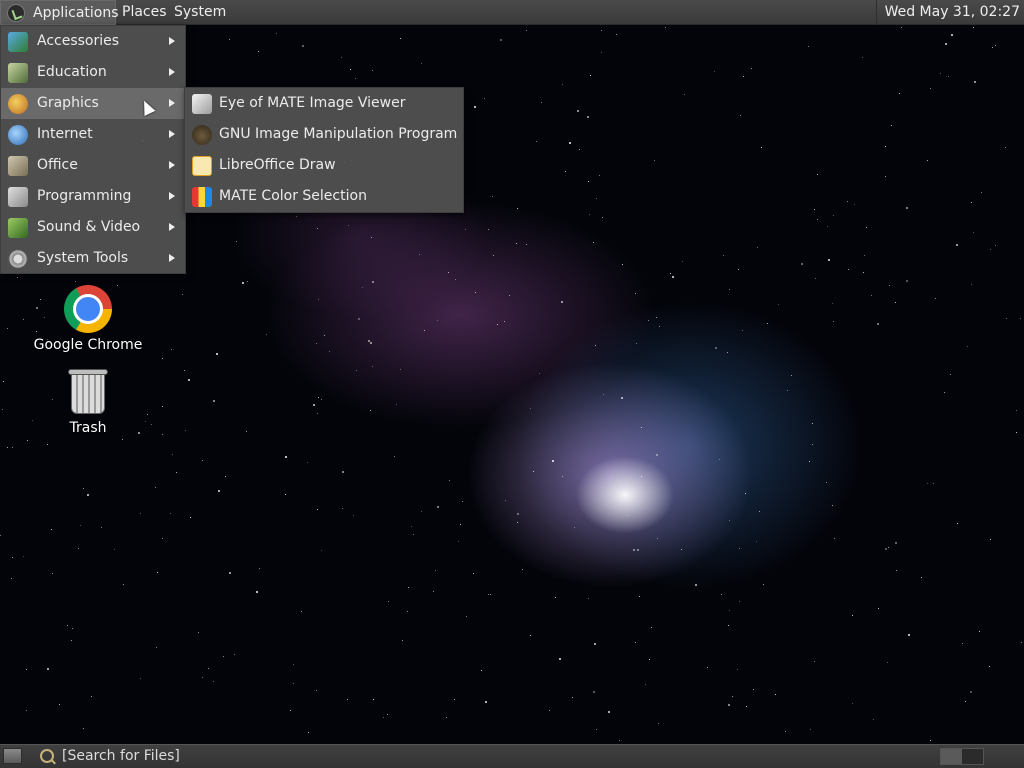 This screenshot has width=1024, height=768. I want to click on menu-item-eye-of-mate: Eye of MATE Image Viewer, so click(324, 103).